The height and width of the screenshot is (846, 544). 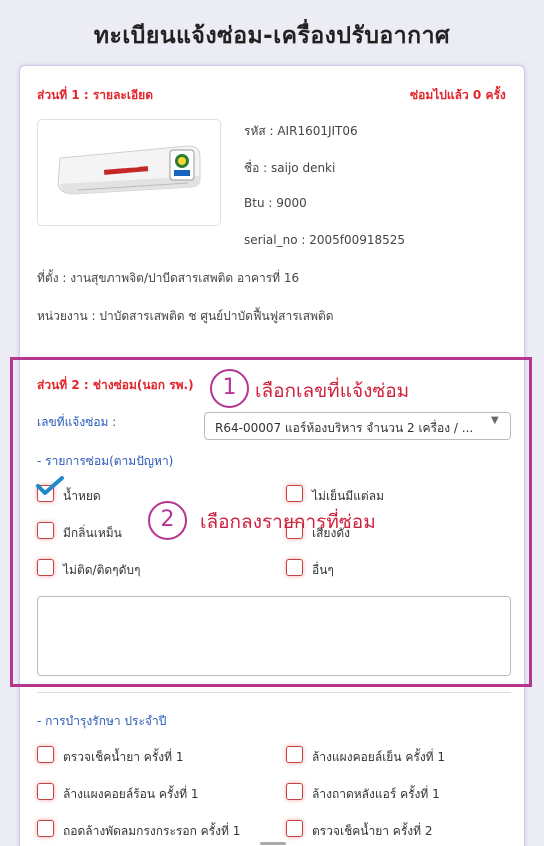 I want to click on checkbox-clean-blower-1-label: ถอดล้างพัดลมกรงกระรอก ครั้งที่ 1, so click(x=152, y=831).